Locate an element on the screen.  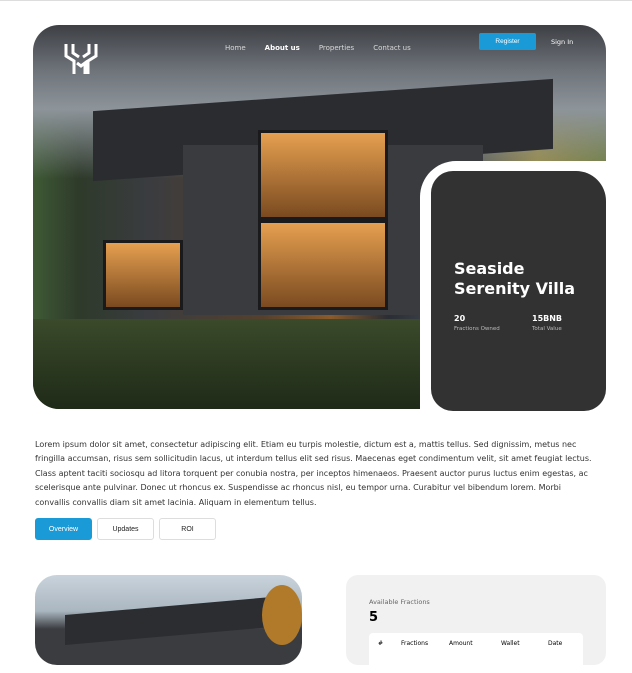
tab-bar: Overview Updates ROI is located at coordinates (125, 529).